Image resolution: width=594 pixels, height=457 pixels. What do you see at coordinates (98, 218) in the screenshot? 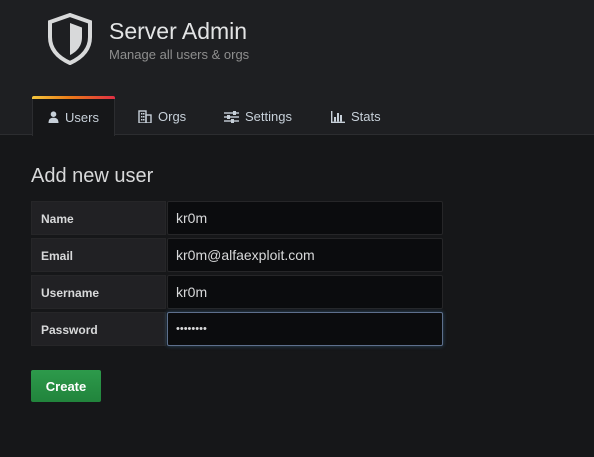
I see `name-label: Name` at bounding box center [98, 218].